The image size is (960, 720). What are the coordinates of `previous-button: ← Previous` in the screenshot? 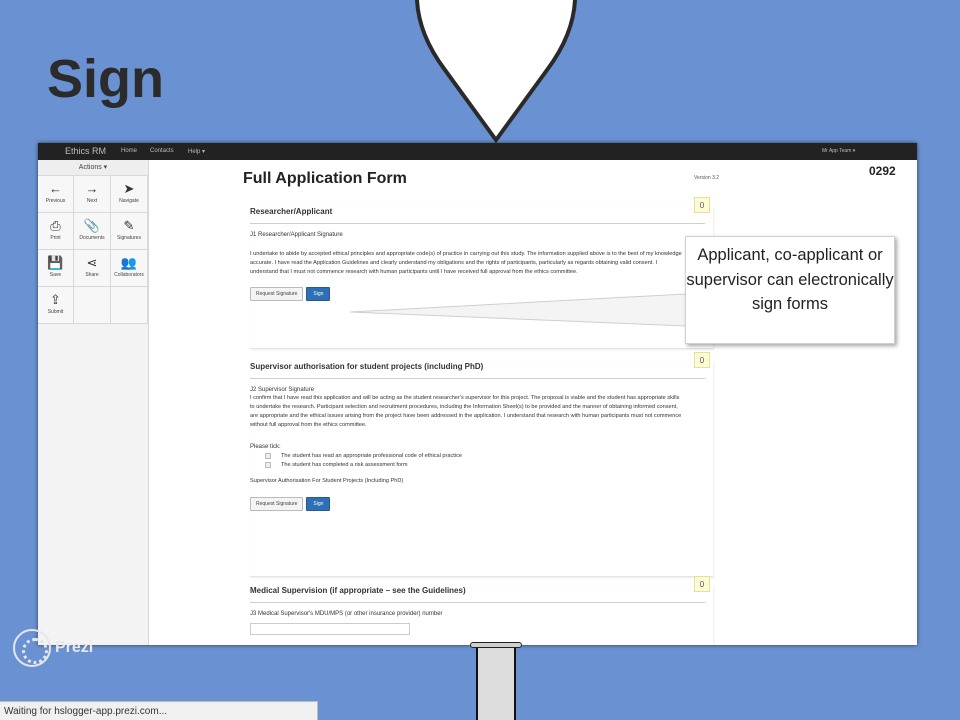 It's located at (56, 194).